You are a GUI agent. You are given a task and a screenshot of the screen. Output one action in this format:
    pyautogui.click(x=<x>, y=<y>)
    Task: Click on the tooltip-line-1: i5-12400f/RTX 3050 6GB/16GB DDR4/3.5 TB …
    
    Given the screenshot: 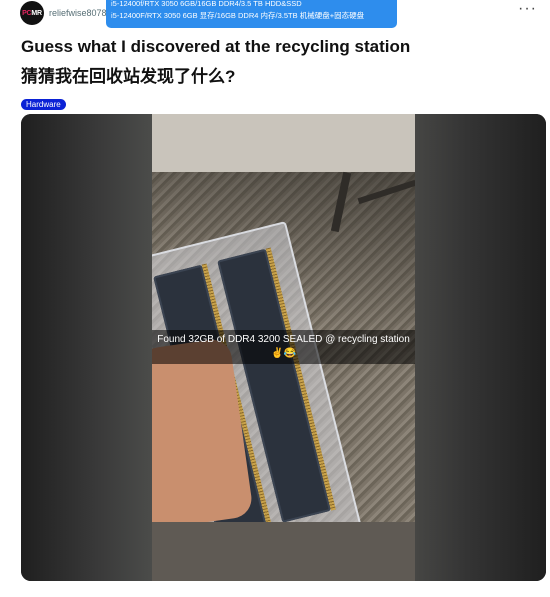 What is the action you would take?
    pyautogui.click(x=206, y=4)
    